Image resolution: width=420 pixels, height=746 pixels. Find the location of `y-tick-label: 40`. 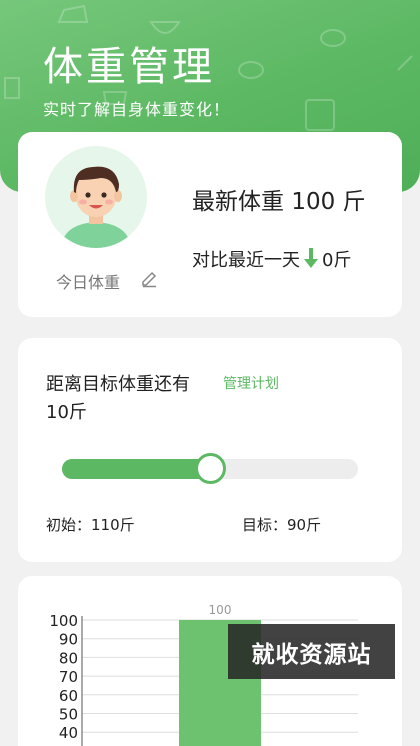

y-tick-label: 40 is located at coordinates (68, 733).